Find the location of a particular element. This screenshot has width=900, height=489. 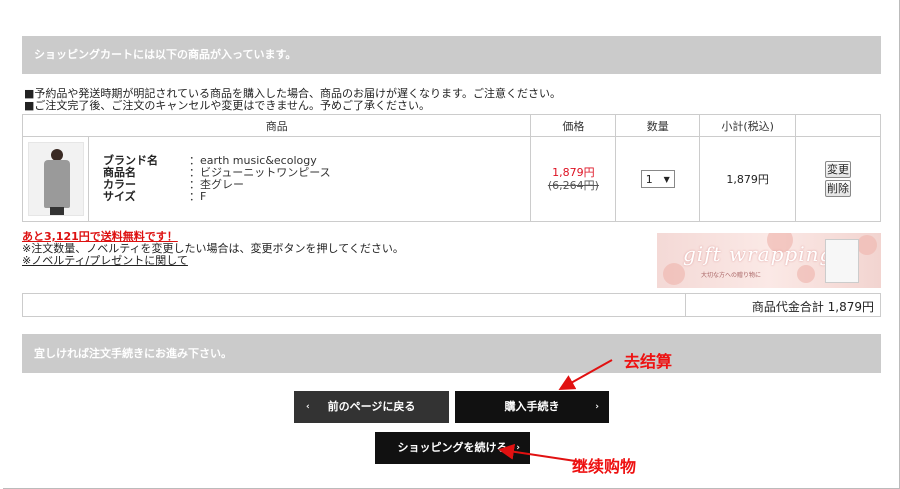

annotation-arrows is located at coordinates (555, 411).